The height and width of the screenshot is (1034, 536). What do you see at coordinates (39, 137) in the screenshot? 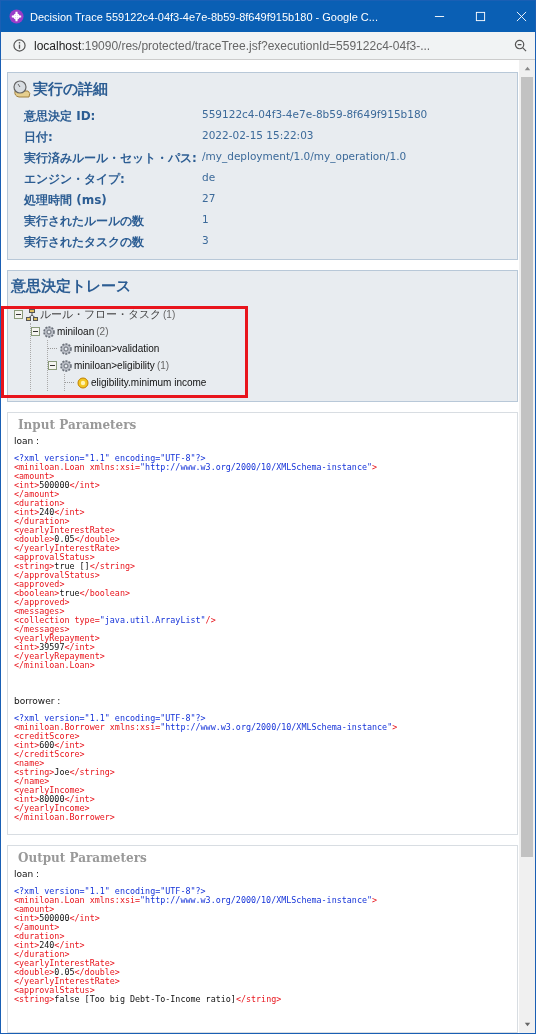
I see `detail-label: 日付:` at bounding box center [39, 137].